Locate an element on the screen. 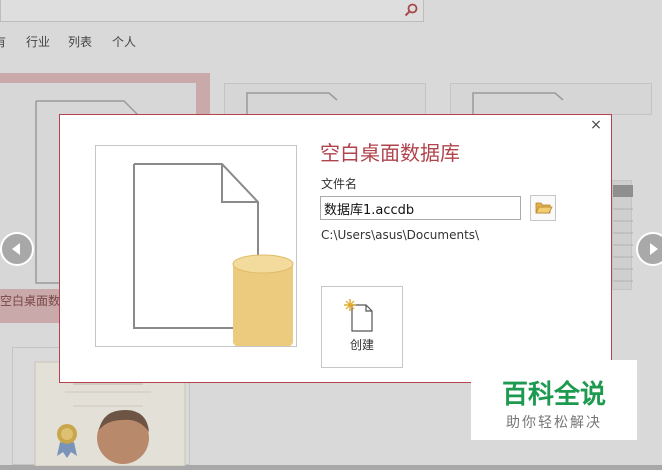  next-template-button is located at coordinates (649, 249).